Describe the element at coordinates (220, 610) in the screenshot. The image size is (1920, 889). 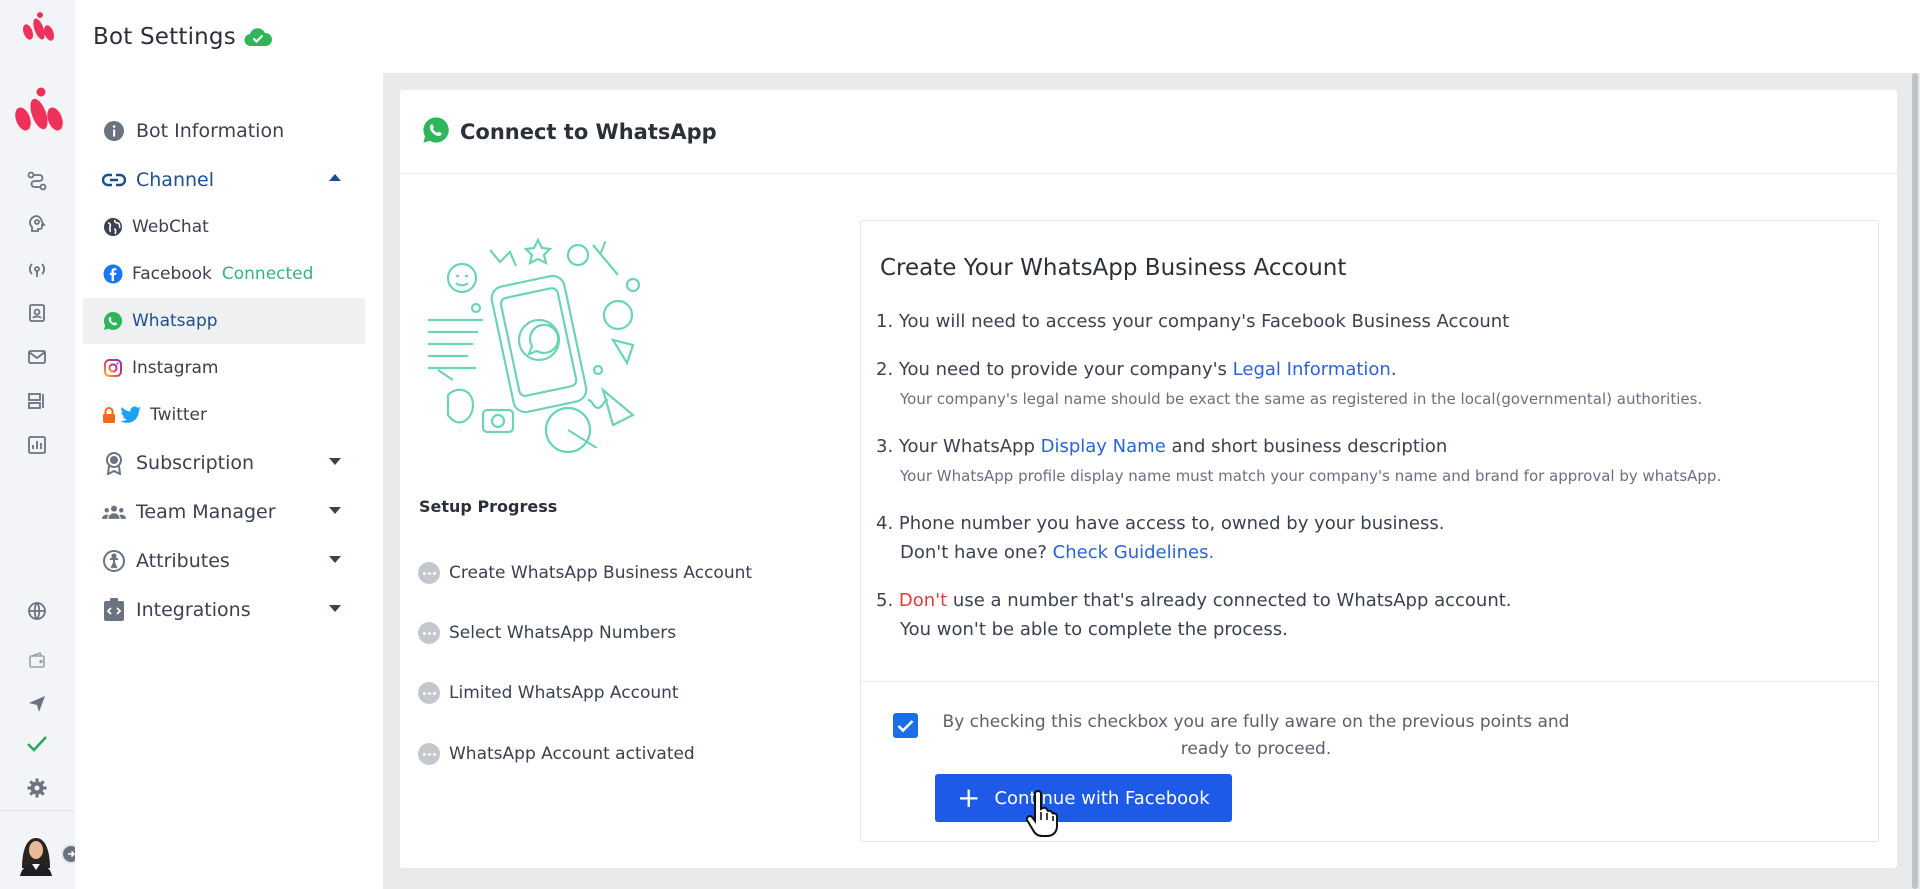
I see `sidebar-item-integrations: Integrations` at that location.